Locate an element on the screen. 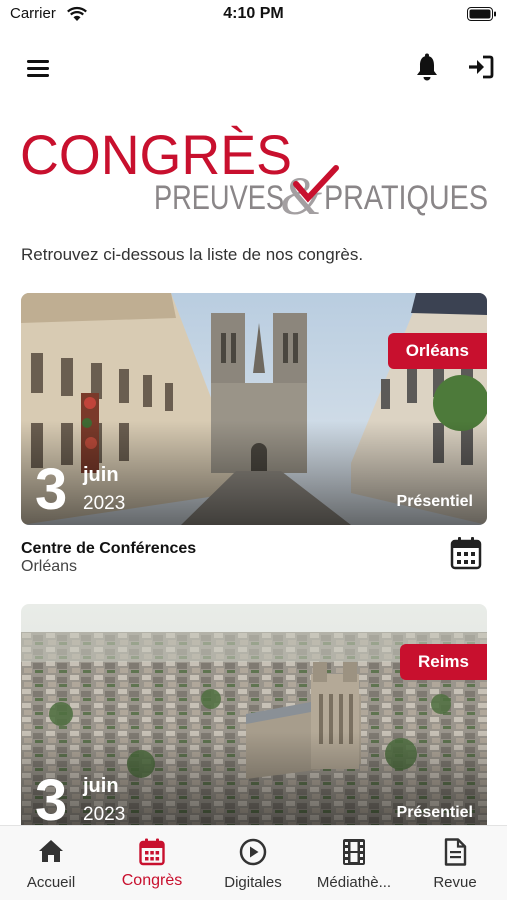  tab-revue: Revue is located at coordinates (455, 863).